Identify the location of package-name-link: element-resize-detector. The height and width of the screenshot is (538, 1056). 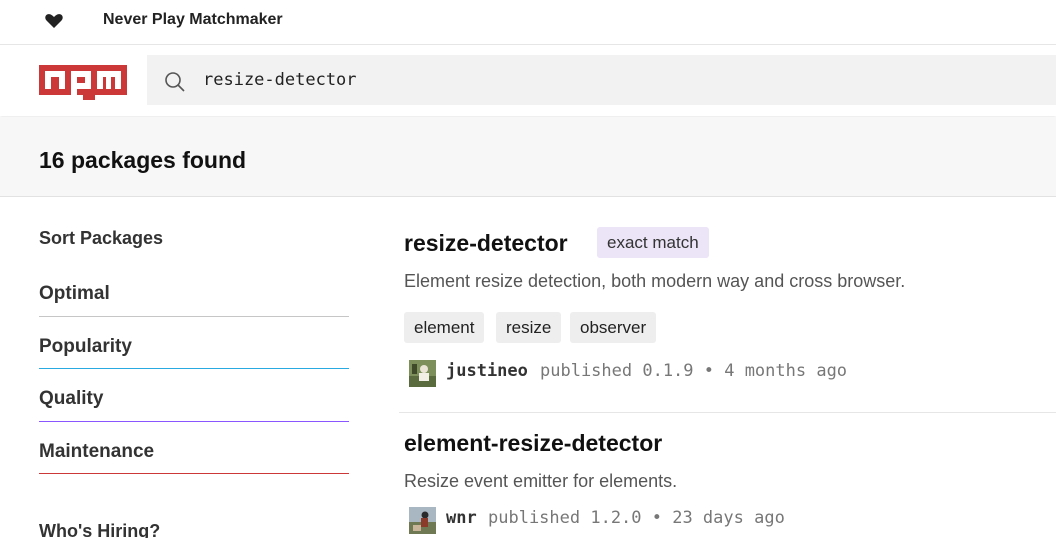
(533, 443).